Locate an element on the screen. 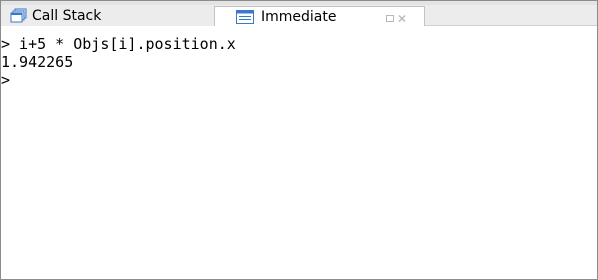 The image size is (598, 280). console-input-line: > i+5 * Objs[i].position.x is located at coordinates (118, 44).